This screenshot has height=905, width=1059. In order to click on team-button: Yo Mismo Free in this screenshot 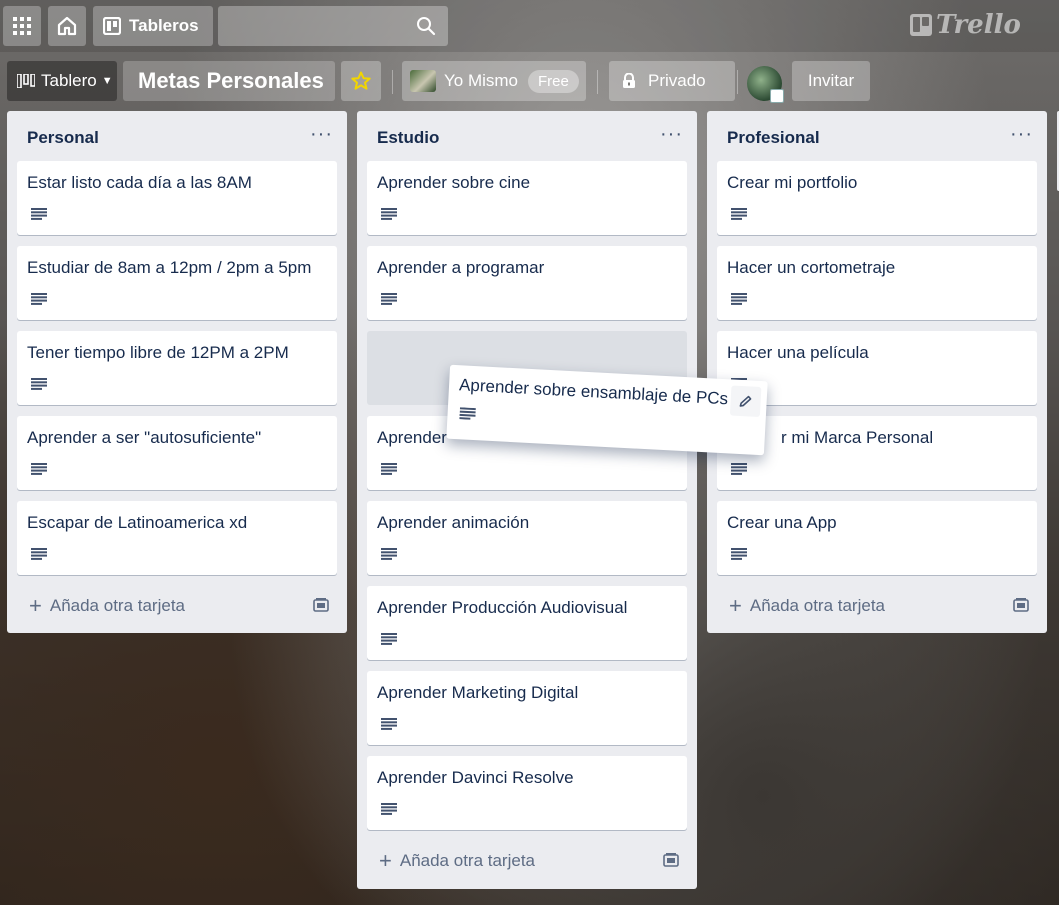, I will do `click(494, 81)`.